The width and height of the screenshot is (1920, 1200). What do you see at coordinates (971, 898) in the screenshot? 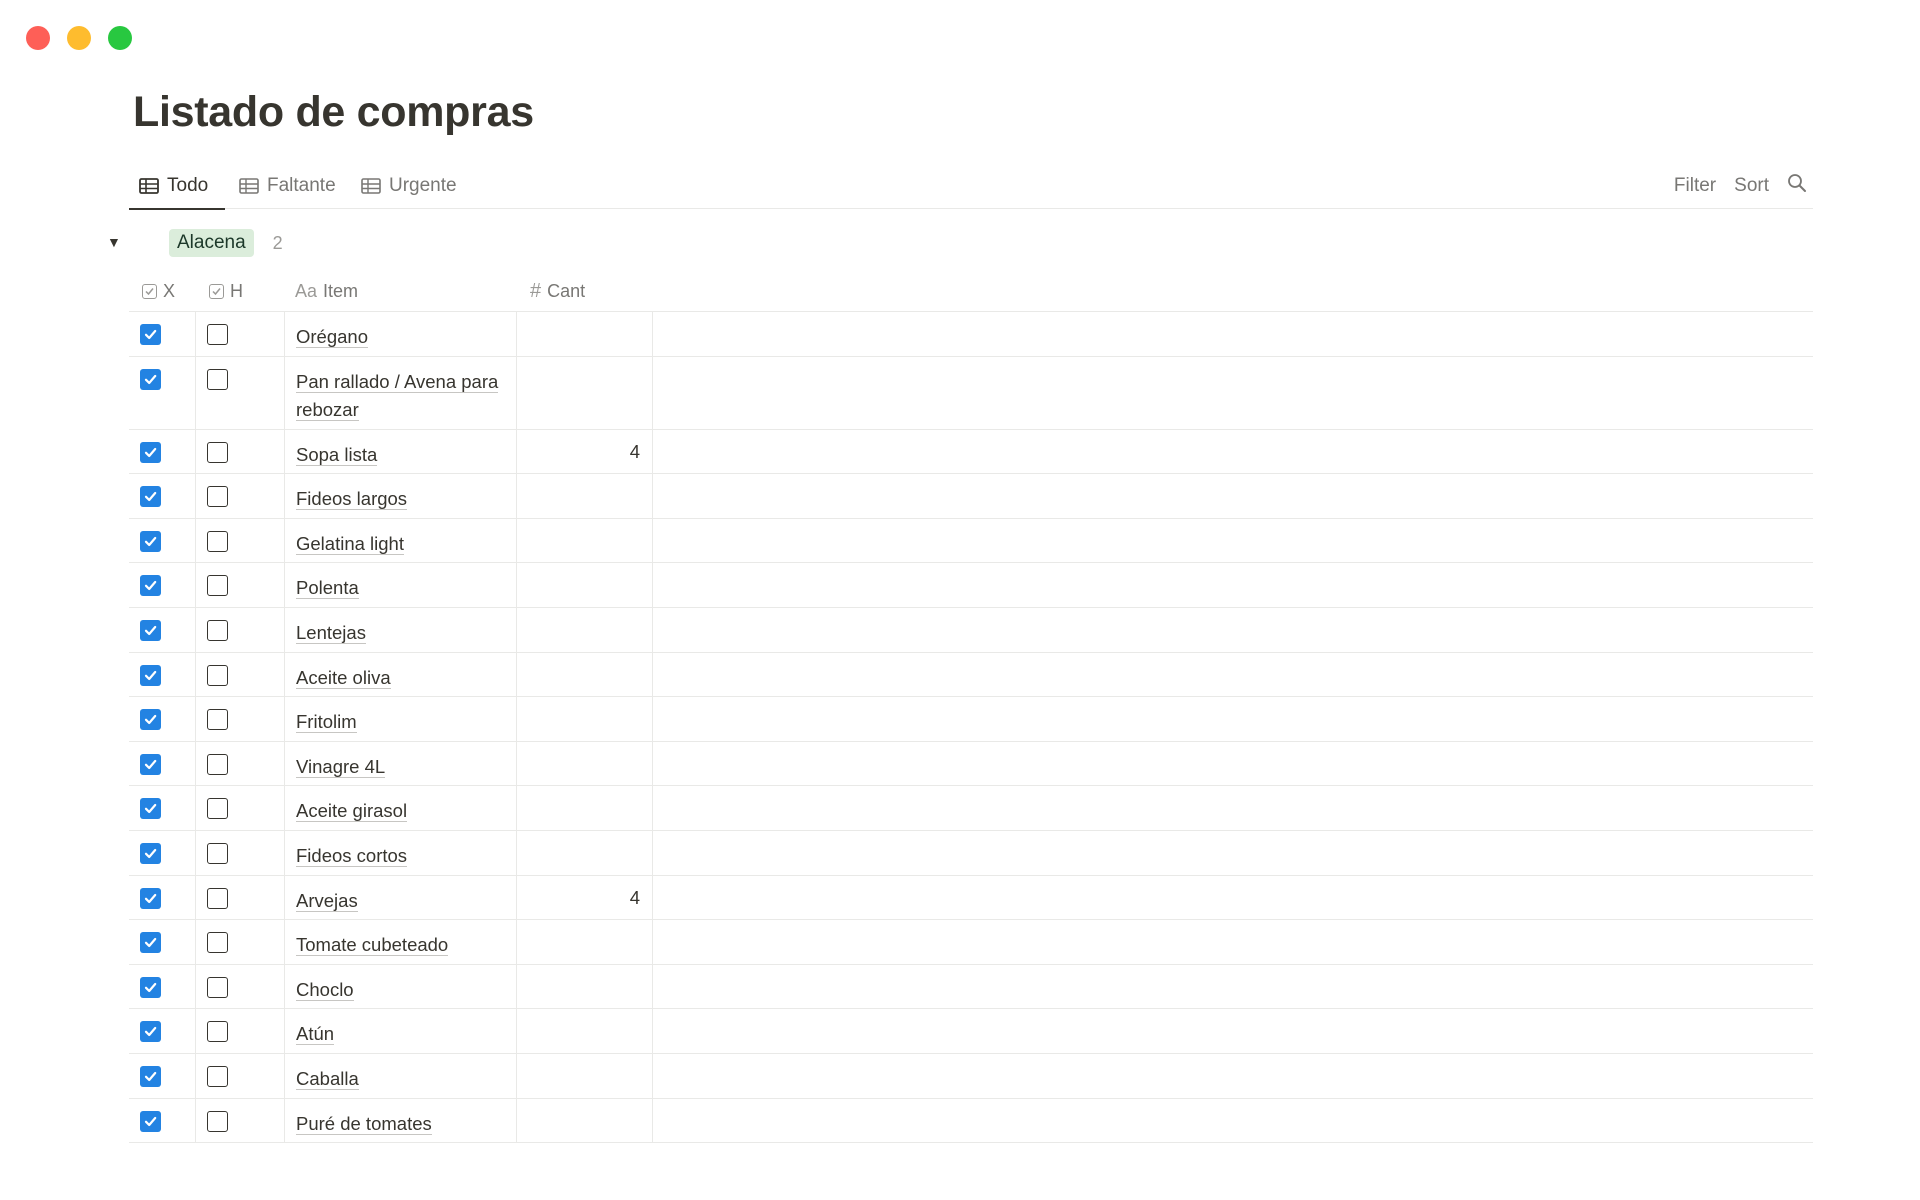
I see `table-row: Arvejas 4` at bounding box center [971, 898].